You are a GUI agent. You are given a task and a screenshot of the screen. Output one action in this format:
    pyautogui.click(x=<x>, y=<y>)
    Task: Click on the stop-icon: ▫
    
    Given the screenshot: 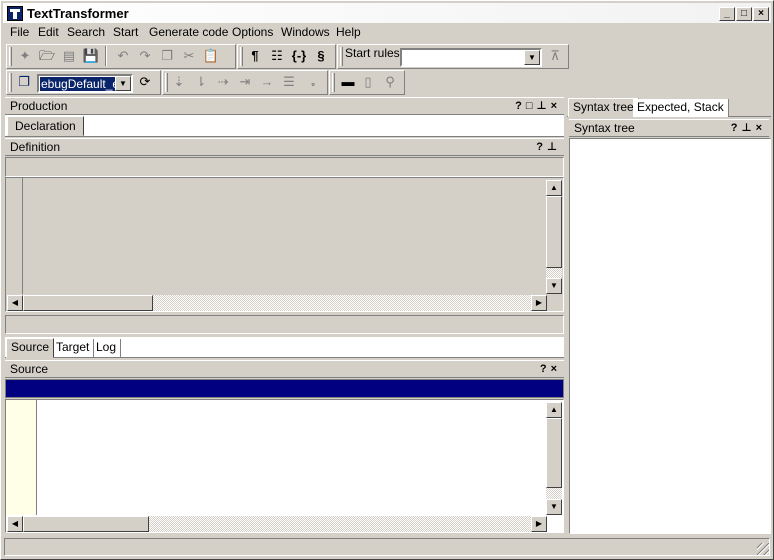 What is the action you would take?
    pyautogui.click(x=313, y=84)
    